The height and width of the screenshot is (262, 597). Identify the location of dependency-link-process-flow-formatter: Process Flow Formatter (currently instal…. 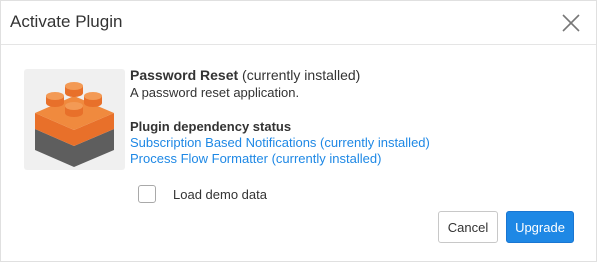
(280, 159).